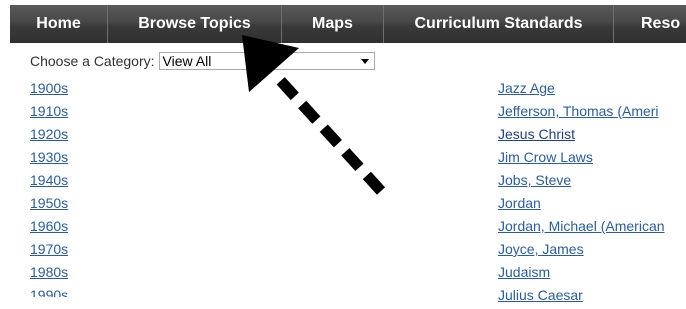 The height and width of the screenshot is (309, 686). Describe the element at coordinates (592, 137) in the screenshot. I see `list-item: Jesus Christ` at that location.